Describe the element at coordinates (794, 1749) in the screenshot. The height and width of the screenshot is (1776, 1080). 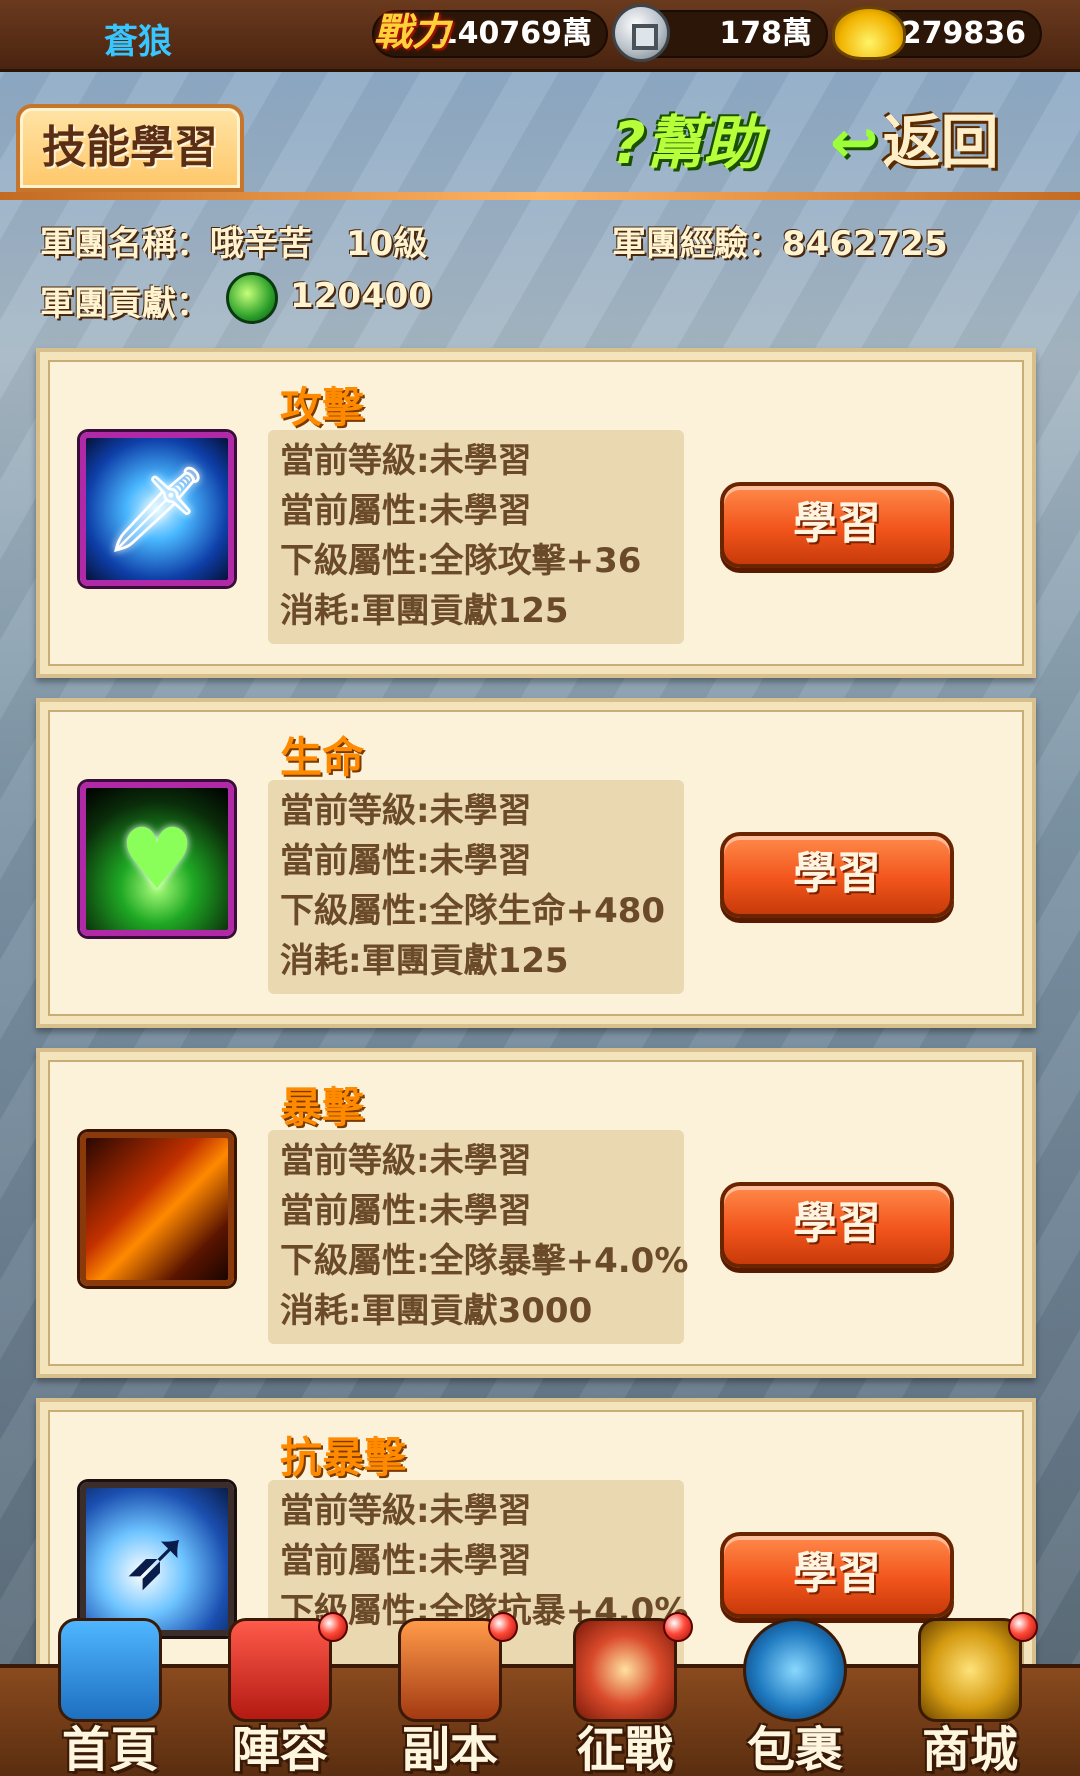
I see `nav-label: 包裹` at that location.